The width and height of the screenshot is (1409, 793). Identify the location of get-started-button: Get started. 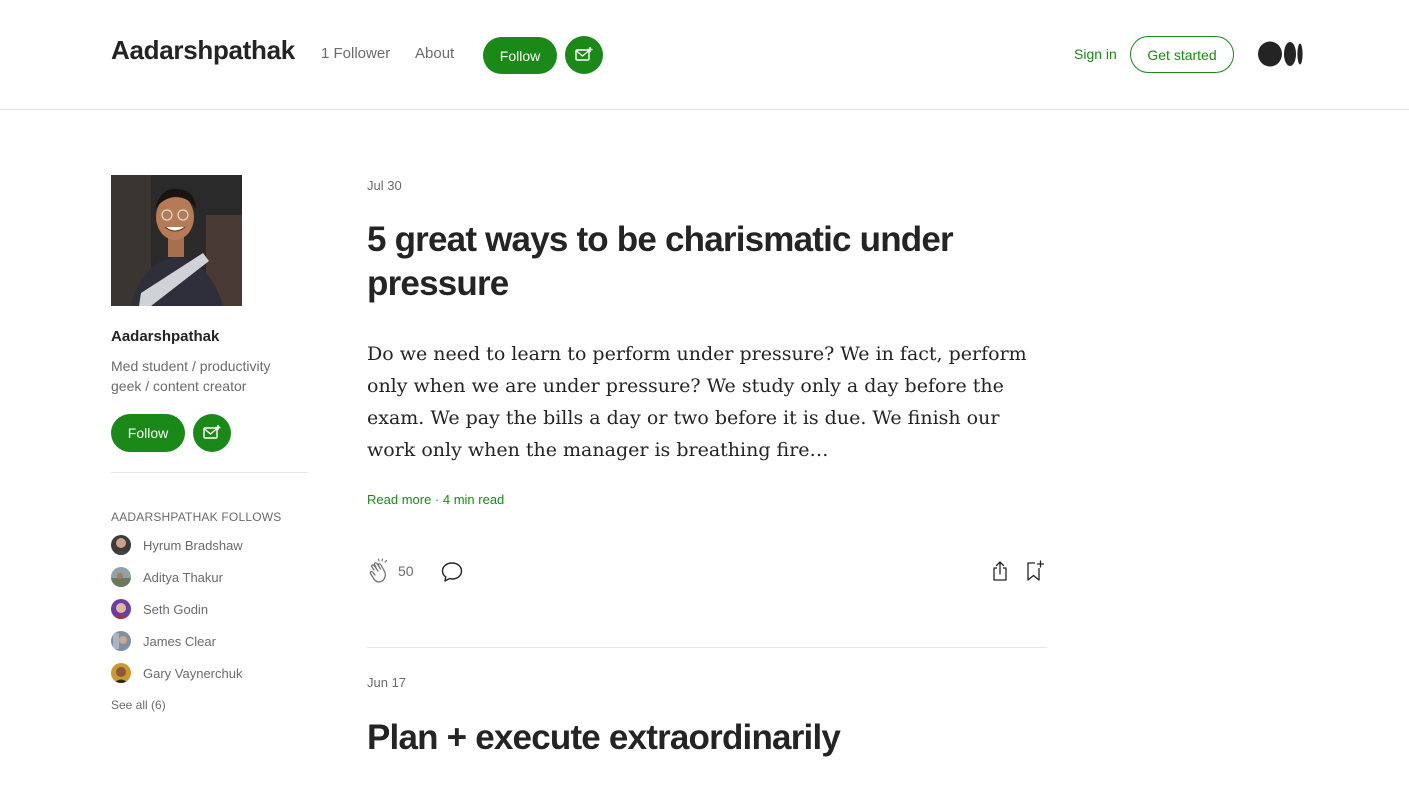
(1182, 54).